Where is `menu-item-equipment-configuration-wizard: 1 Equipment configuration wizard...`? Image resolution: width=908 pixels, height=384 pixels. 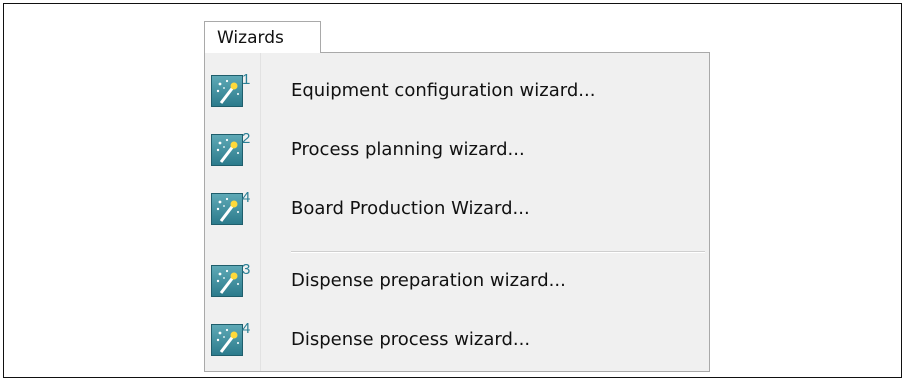
menu-item-equipment-configuration-wizard: 1 Equipment configuration wizard... is located at coordinates (457, 91).